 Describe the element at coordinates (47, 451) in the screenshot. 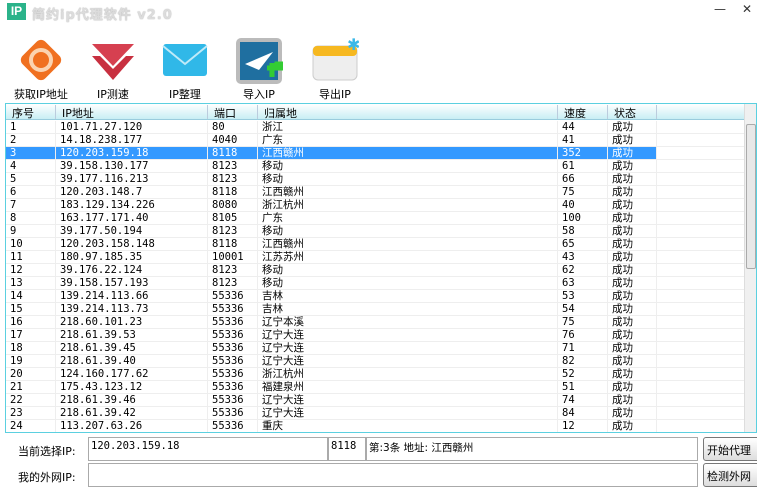

I see `current-ip-label: 当前选择IP:` at that location.